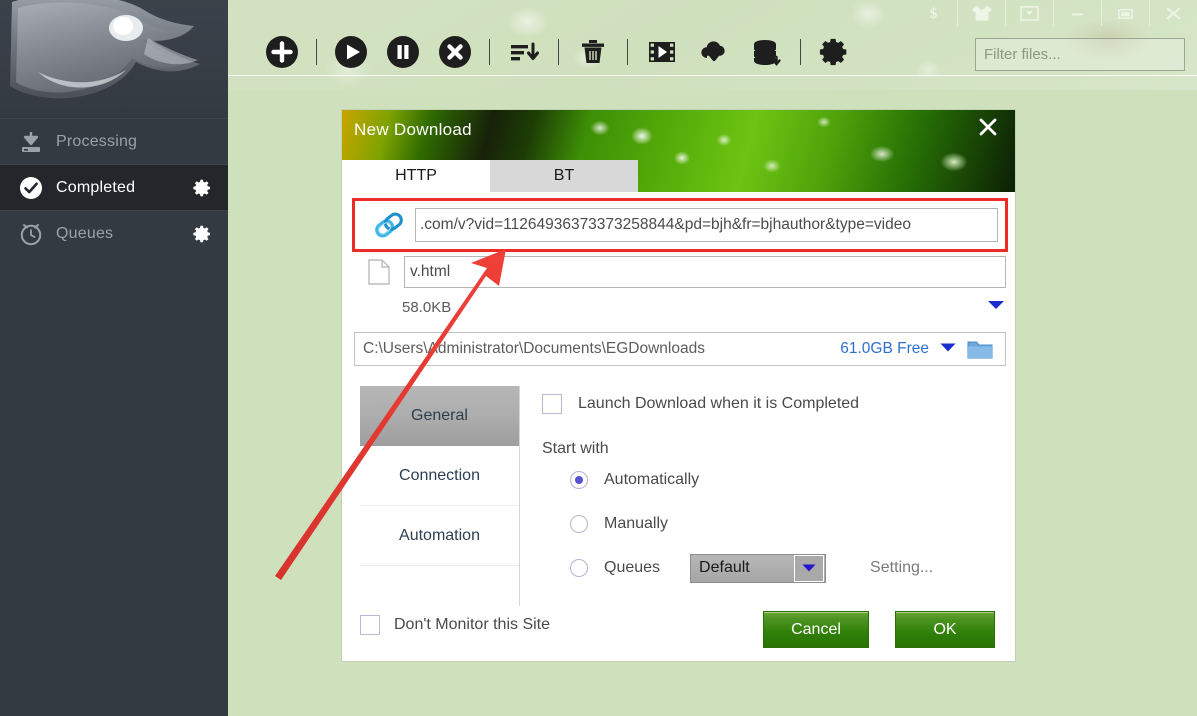 This screenshot has width=1197, height=716. Describe the element at coordinates (945, 629) in the screenshot. I see `ok-button: OK` at that location.